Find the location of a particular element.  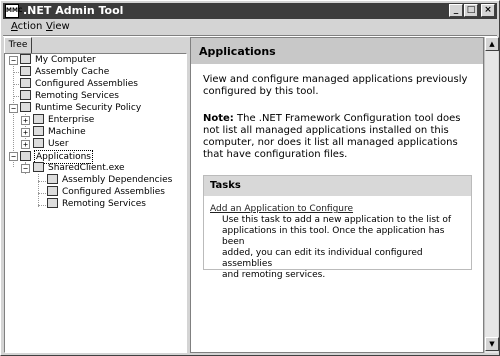

intro-line: configured by this tool. is located at coordinates (261, 91).